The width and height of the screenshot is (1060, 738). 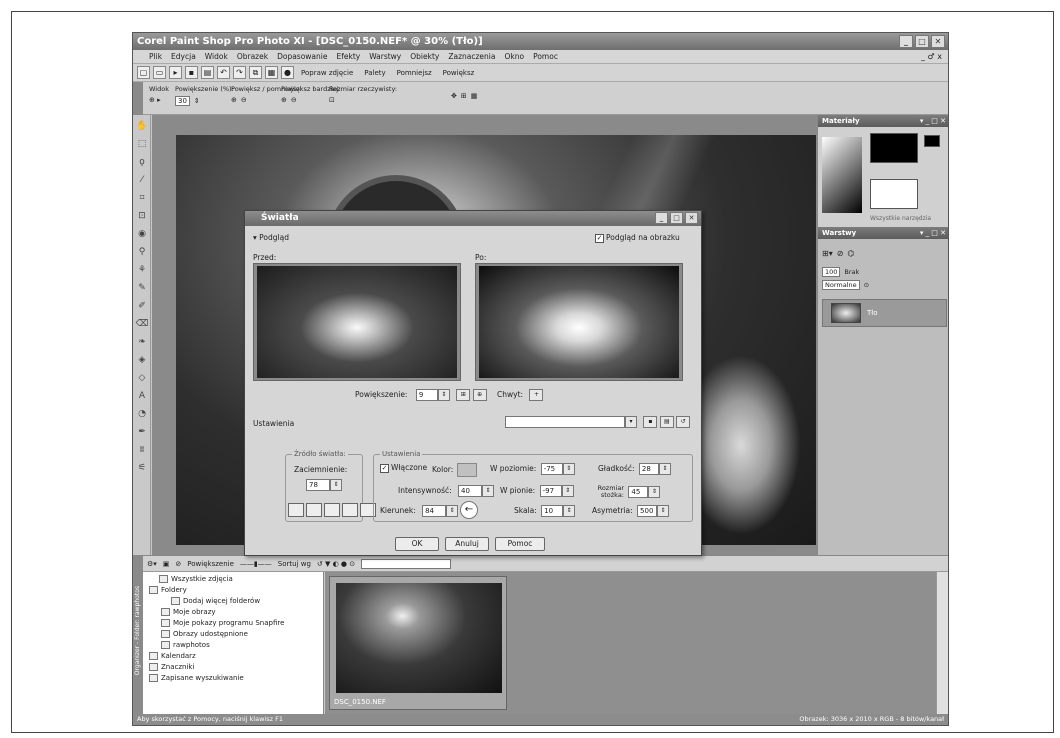 What do you see at coordinates (138, 98) in the screenshot?
I see `options-grip` at bounding box center [138, 98].